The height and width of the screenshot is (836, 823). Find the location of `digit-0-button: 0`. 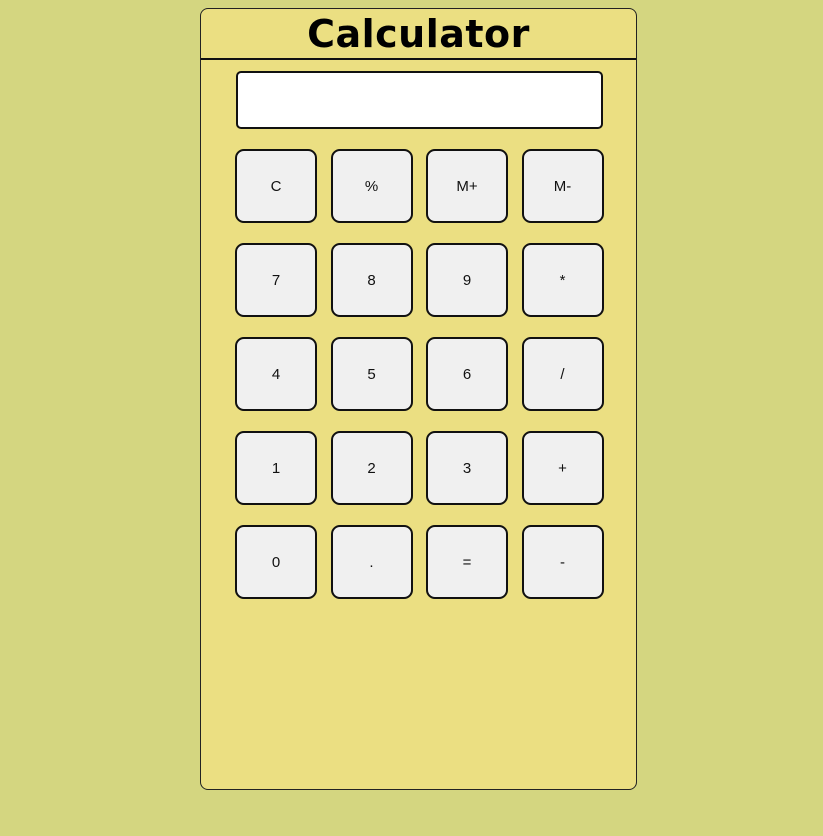

digit-0-button: 0 is located at coordinates (276, 562).